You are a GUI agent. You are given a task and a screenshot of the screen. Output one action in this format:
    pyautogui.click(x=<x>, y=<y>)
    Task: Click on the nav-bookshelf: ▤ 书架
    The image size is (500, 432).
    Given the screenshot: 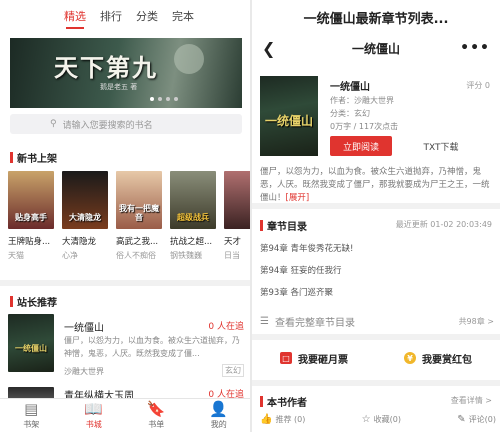 What is the action you would take?
    pyautogui.click(x=31, y=415)
    